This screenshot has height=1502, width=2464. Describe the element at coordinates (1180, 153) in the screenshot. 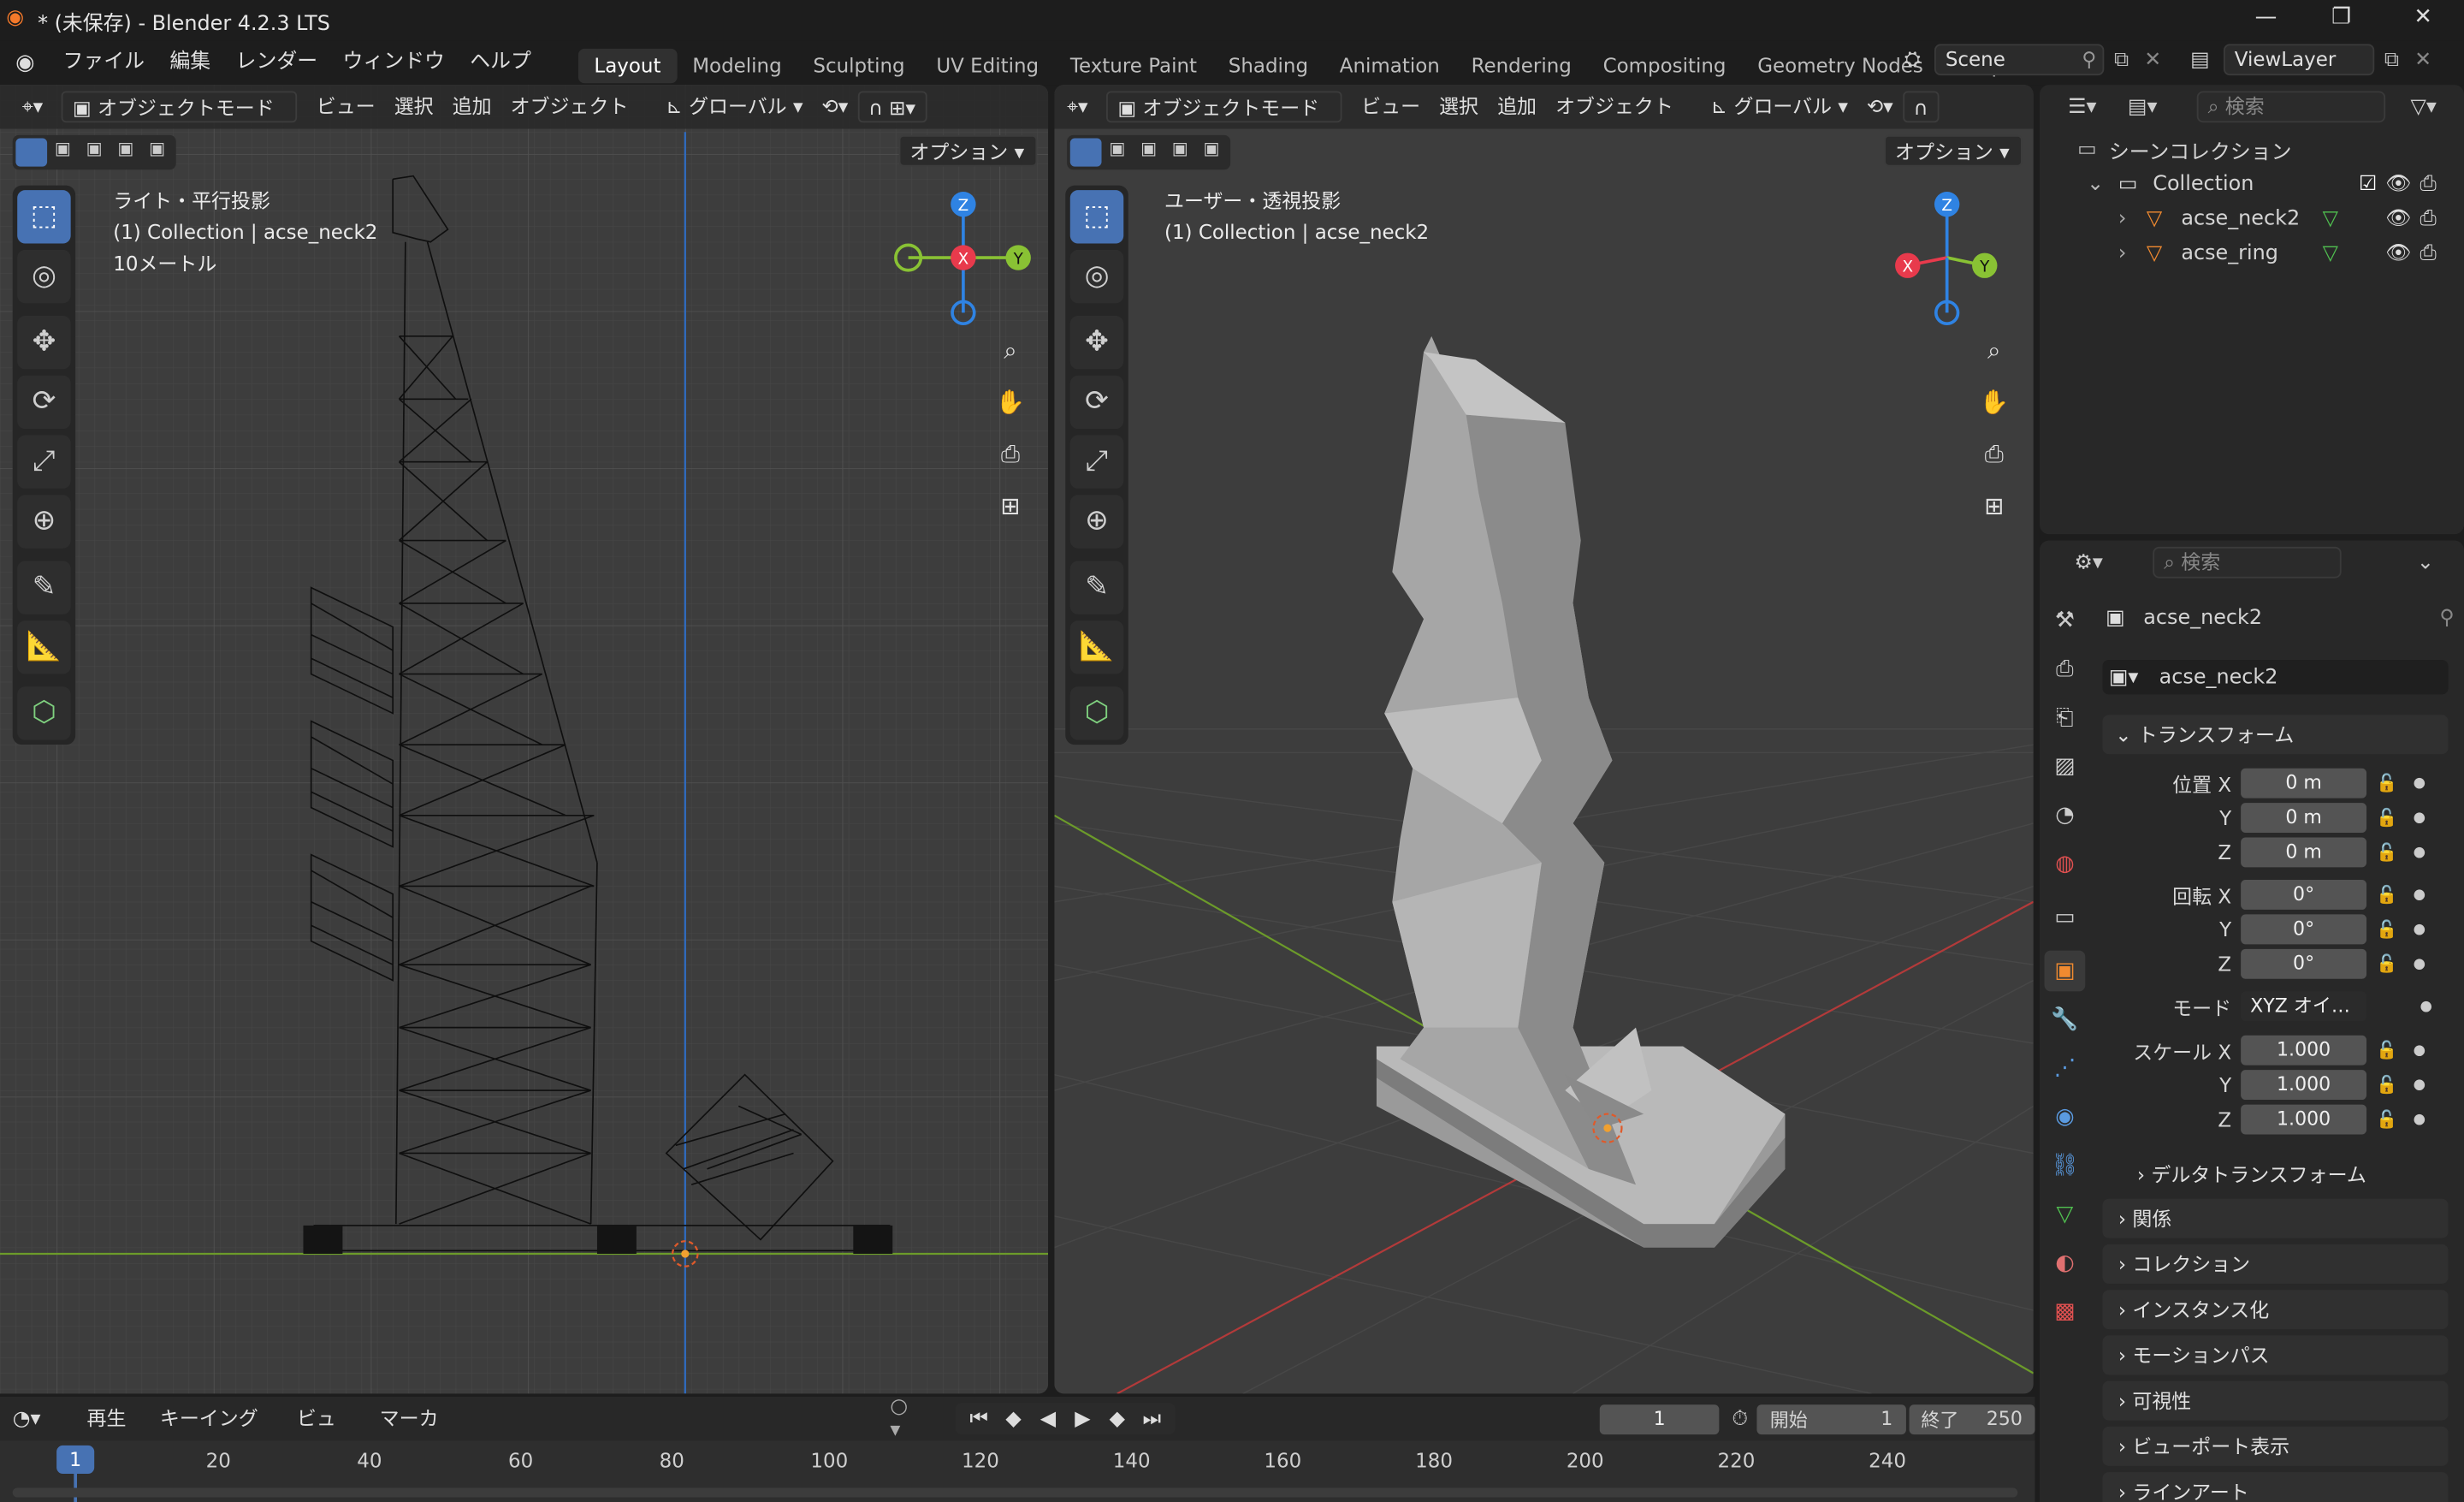

I see `select-invert-icon-right: ▣` at that location.